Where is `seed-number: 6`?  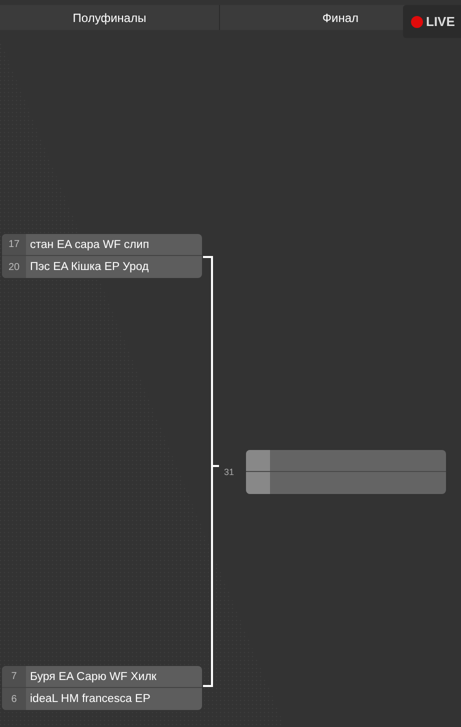 seed-number: 6 is located at coordinates (14, 699).